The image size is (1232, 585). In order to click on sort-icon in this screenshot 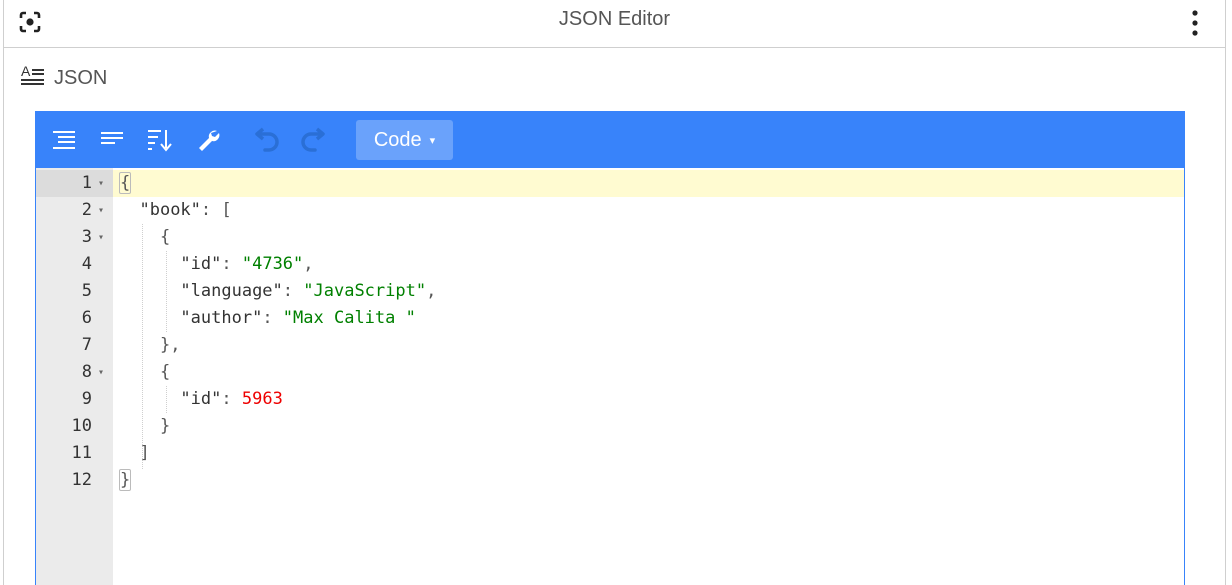, I will do `click(160, 140)`.